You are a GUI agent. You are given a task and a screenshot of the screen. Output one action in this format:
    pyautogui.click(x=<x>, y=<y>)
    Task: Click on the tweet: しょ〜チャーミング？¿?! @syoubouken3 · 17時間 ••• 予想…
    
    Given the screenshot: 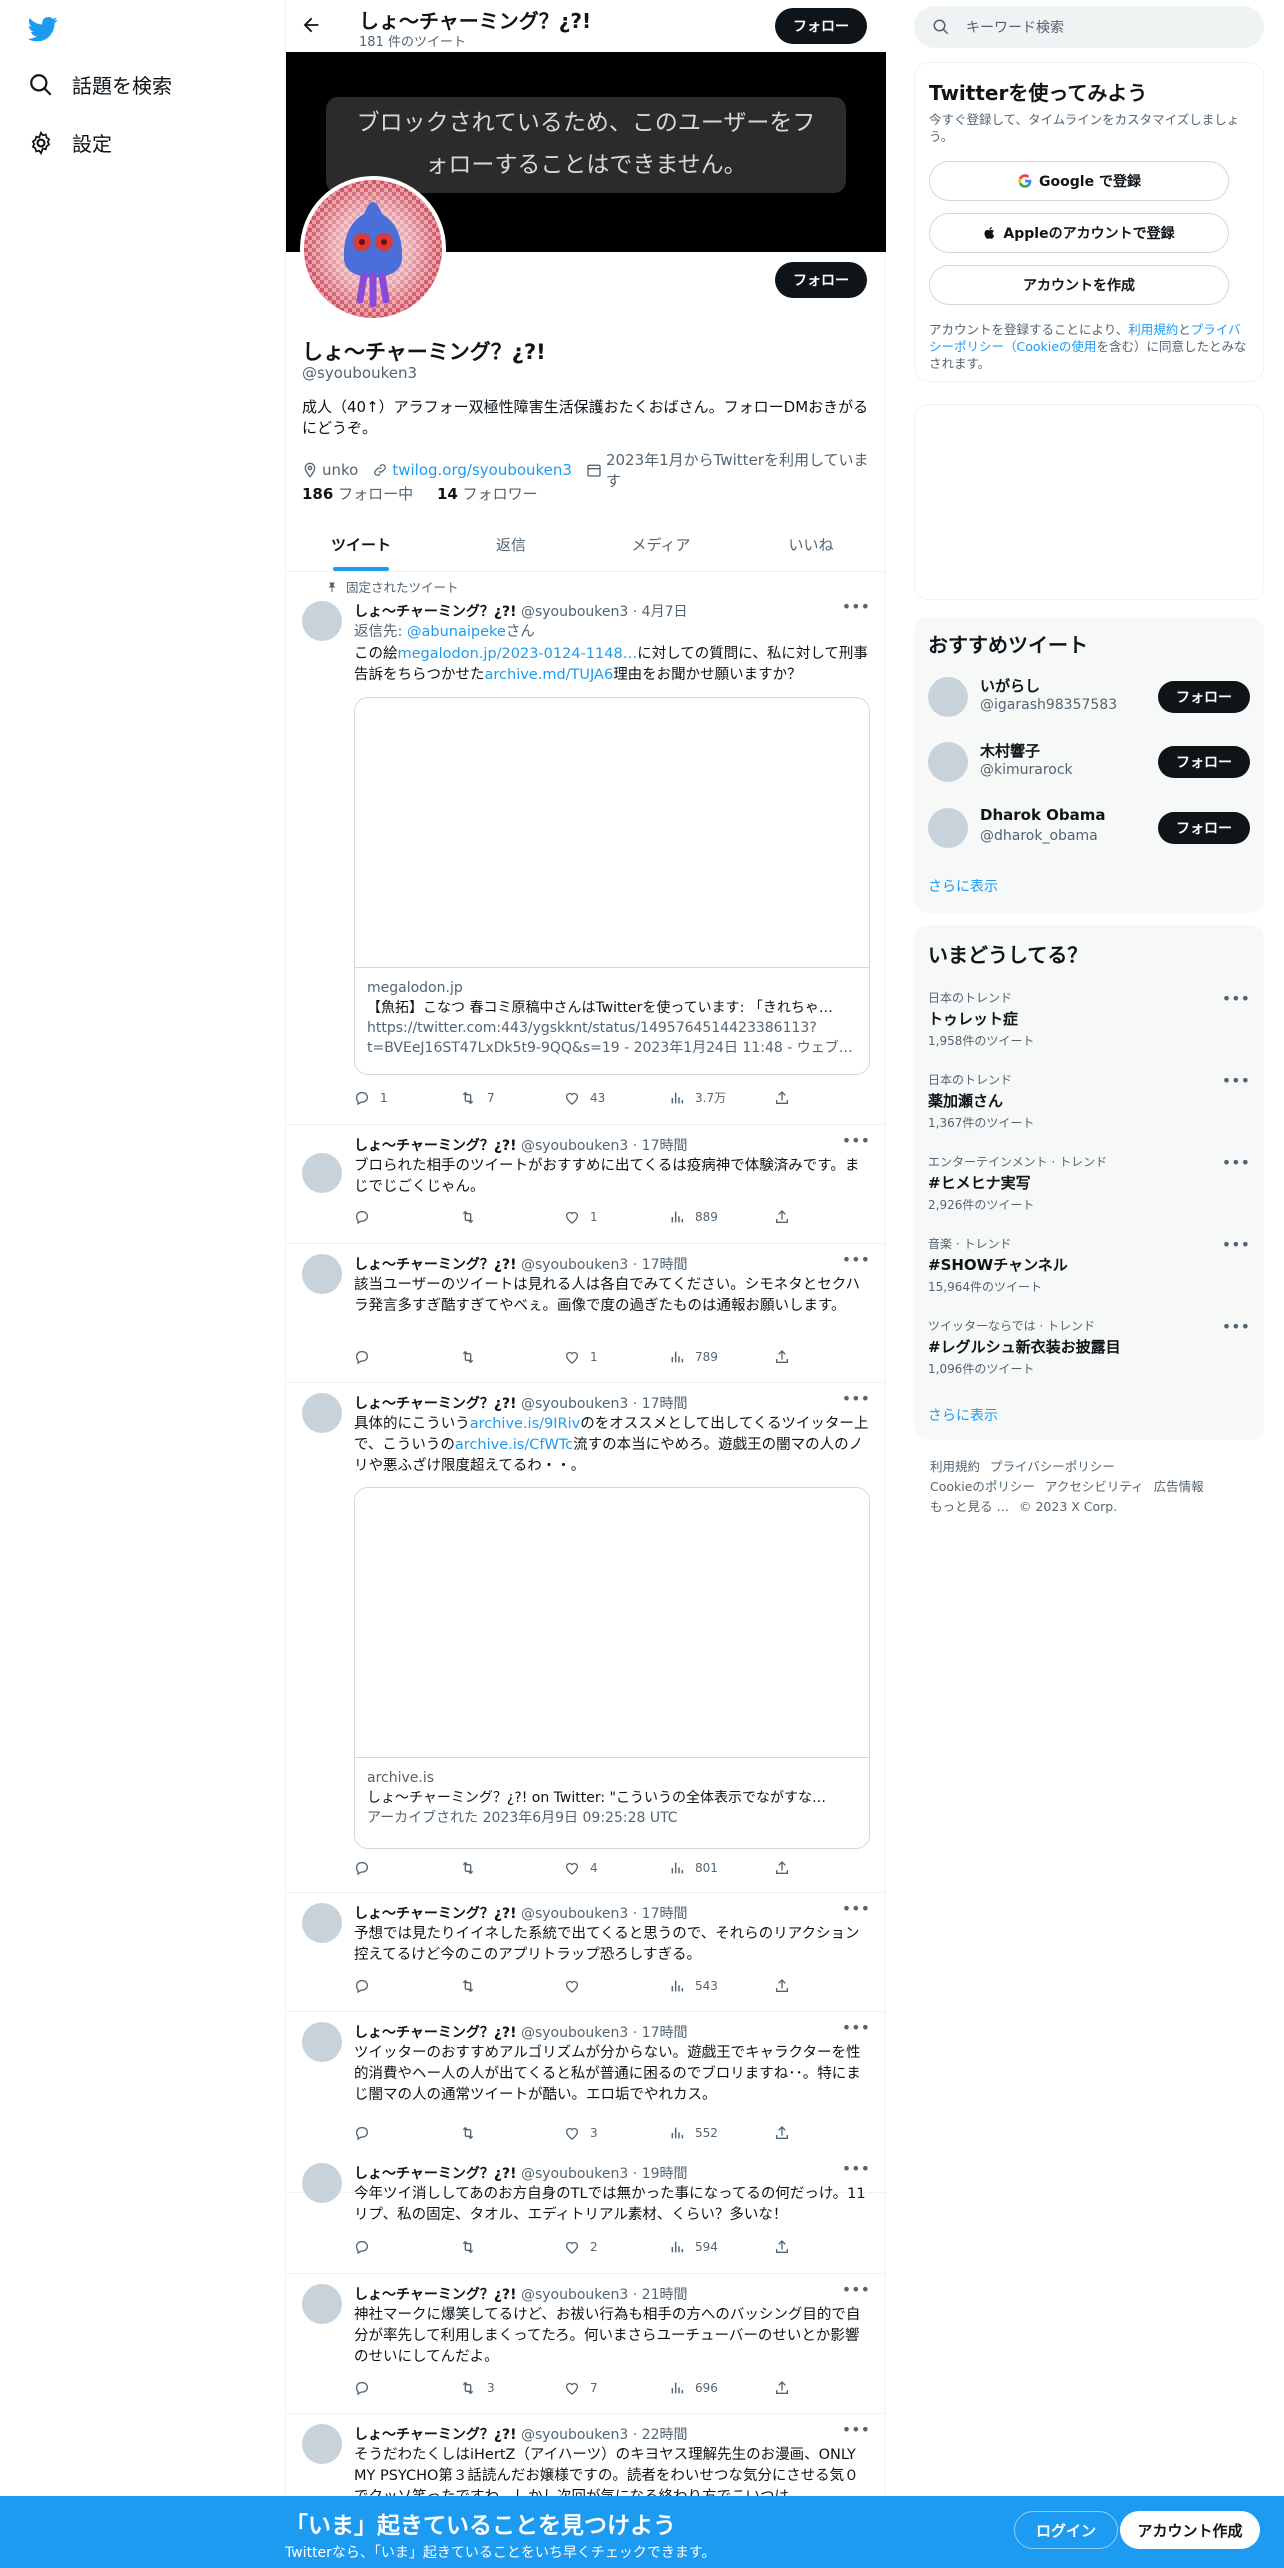 What is the action you would take?
    pyautogui.click(x=586, y=1952)
    